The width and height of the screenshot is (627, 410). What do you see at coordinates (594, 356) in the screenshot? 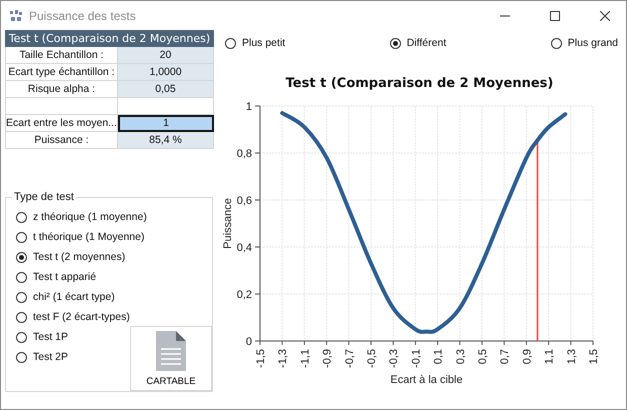
I see `x-tick-label: 1,5` at bounding box center [594, 356].